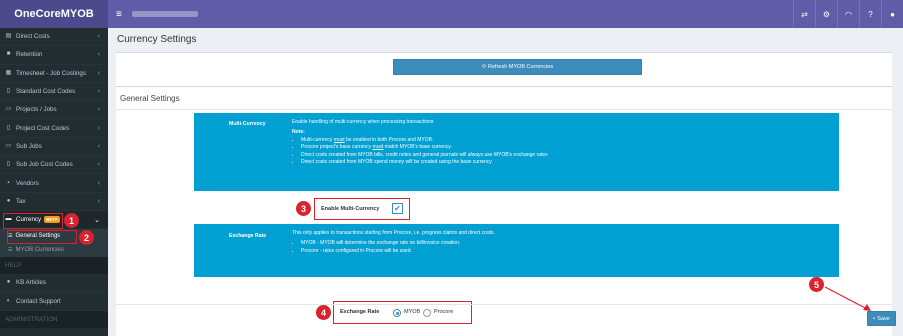  I want to click on sidebar-header-help: HELP, so click(54, 266).